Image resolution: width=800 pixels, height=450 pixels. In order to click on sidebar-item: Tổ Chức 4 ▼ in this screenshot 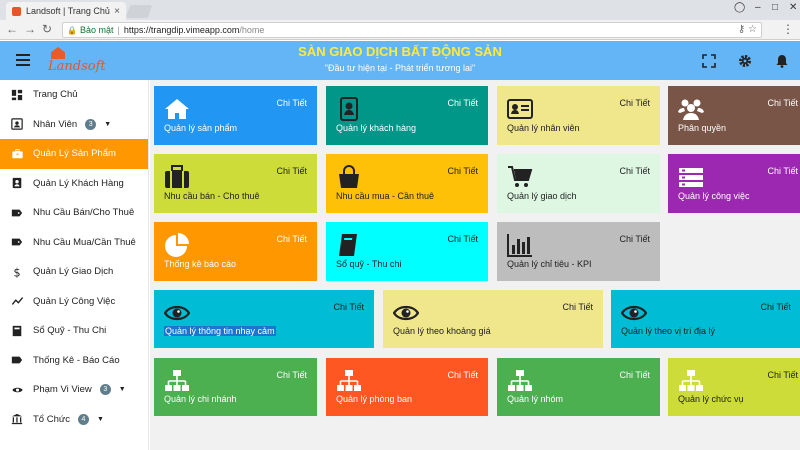, I will do `click(74, 420)`.